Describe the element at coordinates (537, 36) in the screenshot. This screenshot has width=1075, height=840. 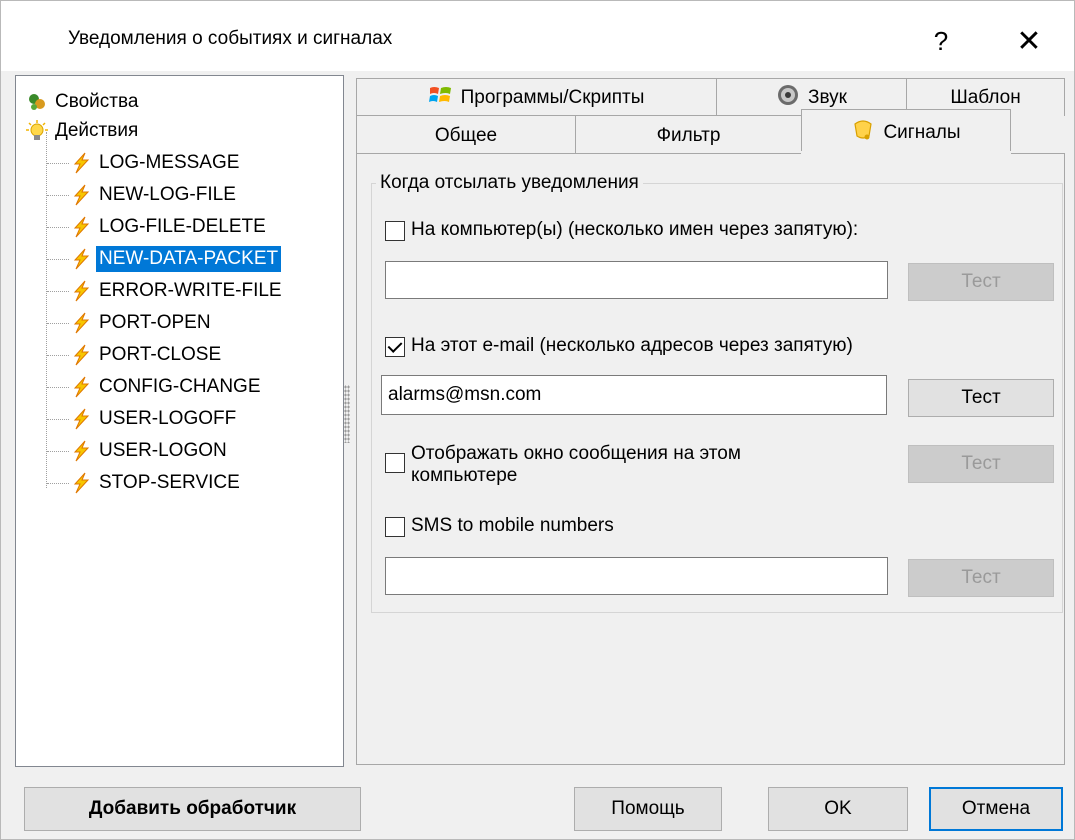
I see `title-bar: Уведомления о событиях и сигналах ? ✕` at that location.